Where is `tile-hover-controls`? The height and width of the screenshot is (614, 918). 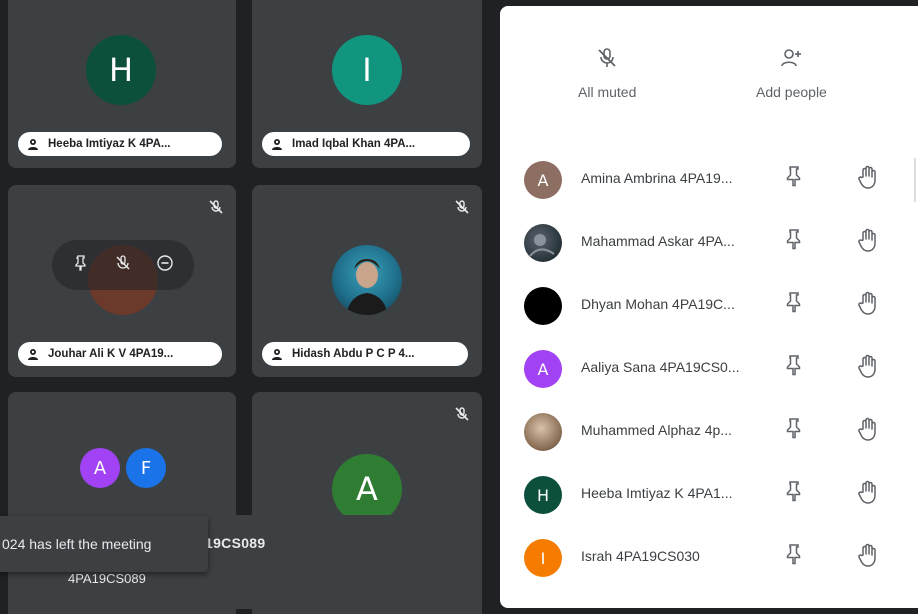
tile-hover-controls is located at coordinates (123, 265).